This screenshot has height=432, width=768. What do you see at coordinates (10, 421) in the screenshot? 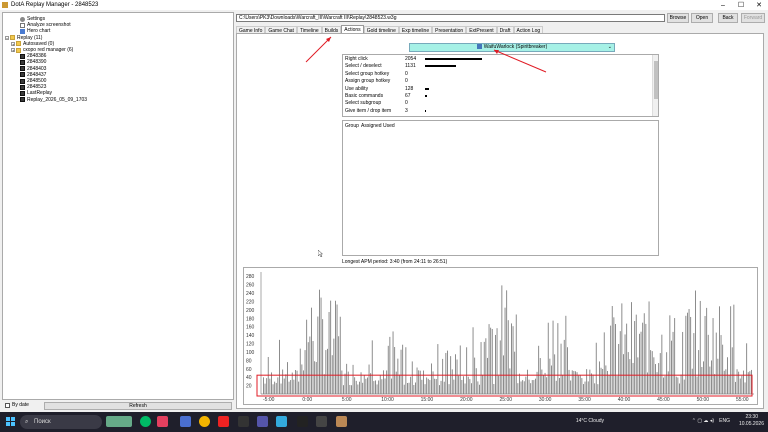
I see `start-button` at bounding box center [10, 421].